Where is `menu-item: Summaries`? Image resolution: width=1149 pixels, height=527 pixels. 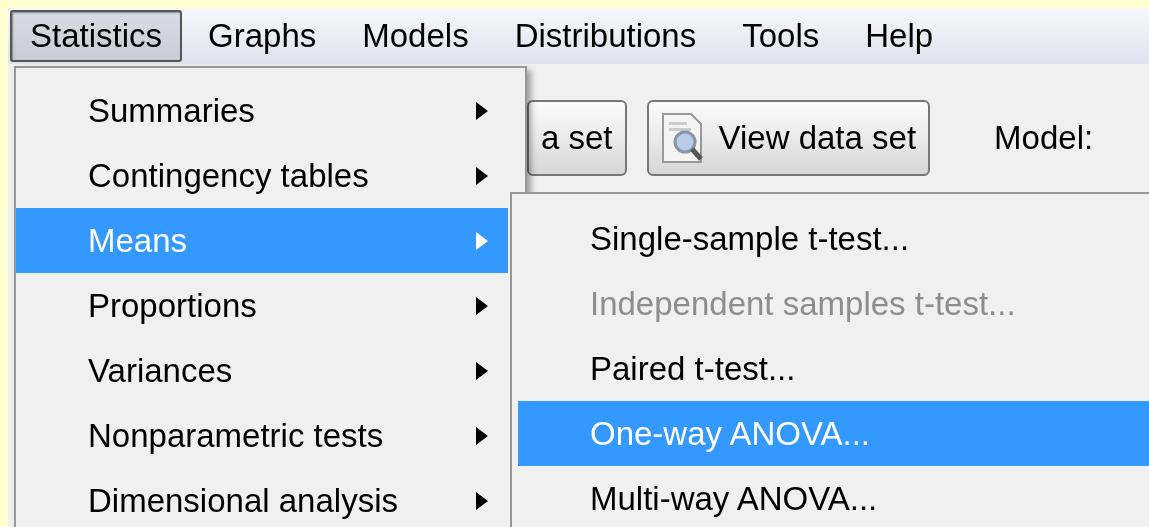 menu-item: Summaries is located at coordinates (262, 110).